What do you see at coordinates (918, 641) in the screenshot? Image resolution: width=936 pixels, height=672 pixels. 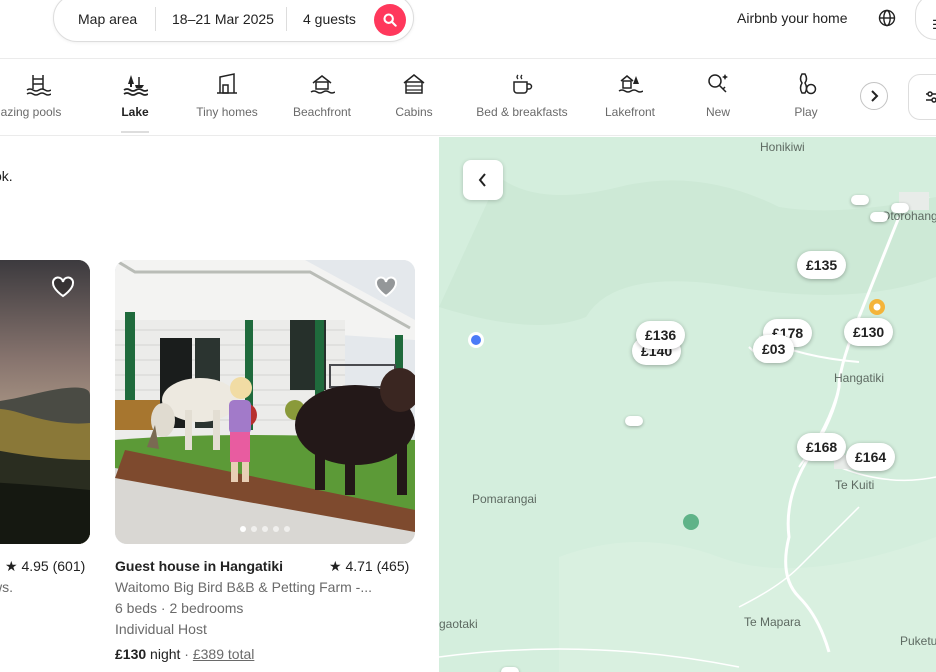 I see `map-place-label: Puketu` at bounding box center [918, 641].